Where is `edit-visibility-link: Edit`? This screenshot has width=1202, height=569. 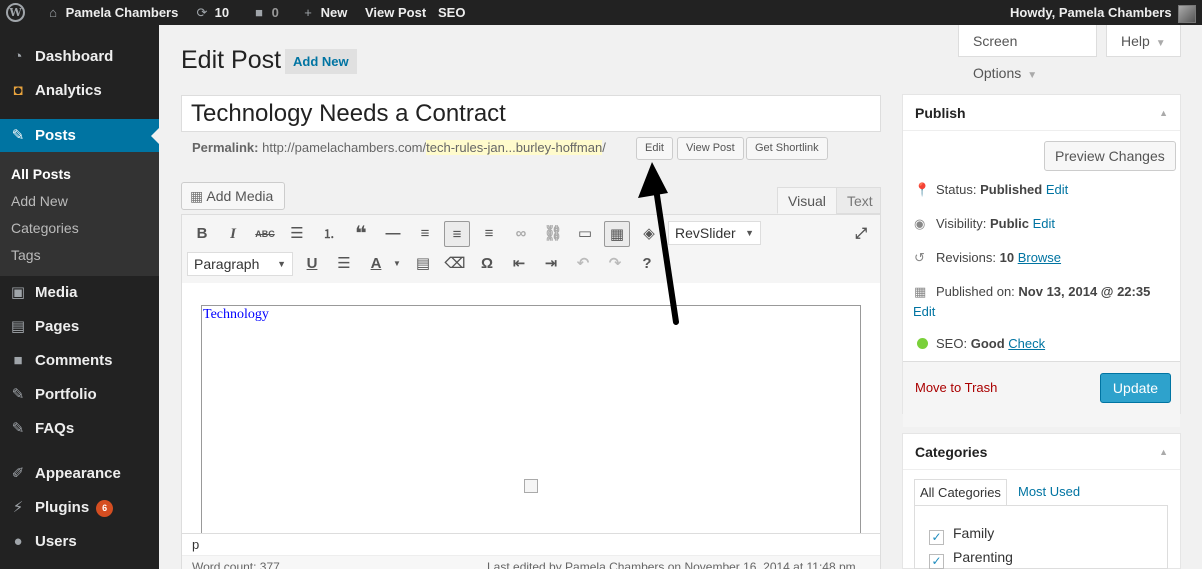
edit-visibility-link: Edit is located at coordinates (1044, 223).